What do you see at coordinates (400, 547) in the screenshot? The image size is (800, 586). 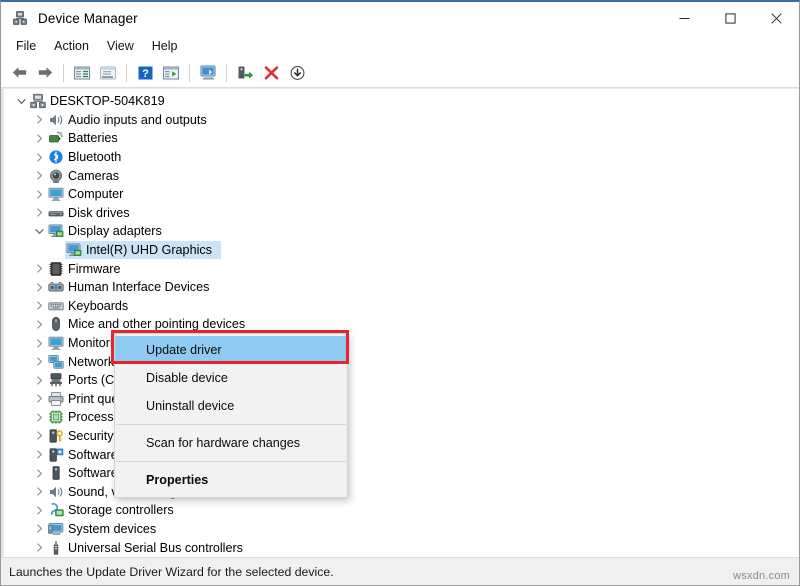 I see `tree-item: Universal Serial Bus controllers` at bounding box center [400, 547].